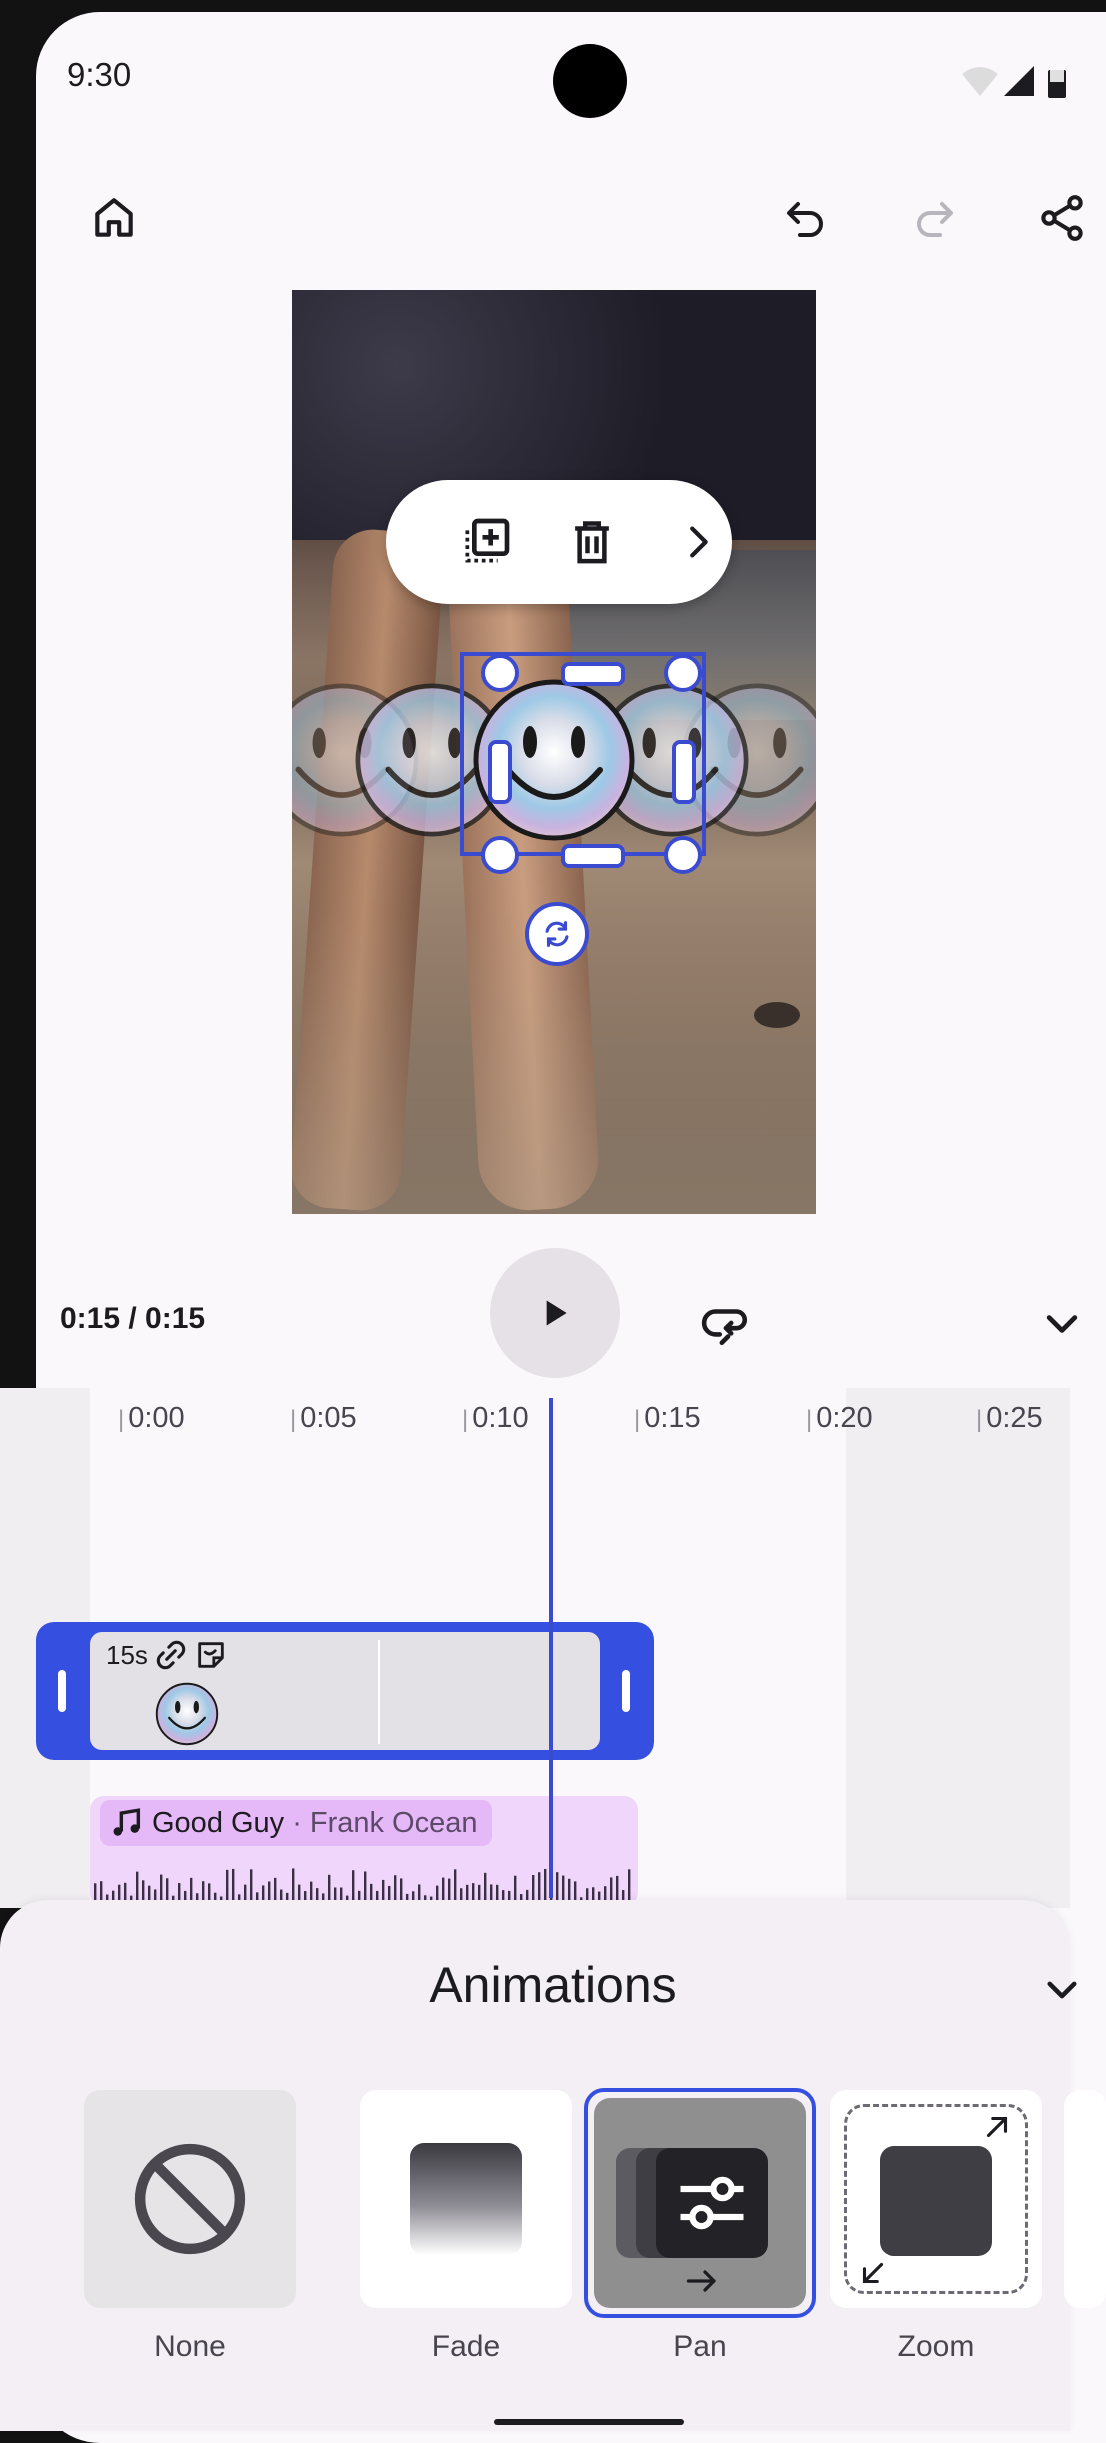 The image size is (1106, 2443). What do you see at coordinates (133, 1318) in the screenshot?
I see `timecode: 0:15 / 0:15` at bounding box center [133, 1318].